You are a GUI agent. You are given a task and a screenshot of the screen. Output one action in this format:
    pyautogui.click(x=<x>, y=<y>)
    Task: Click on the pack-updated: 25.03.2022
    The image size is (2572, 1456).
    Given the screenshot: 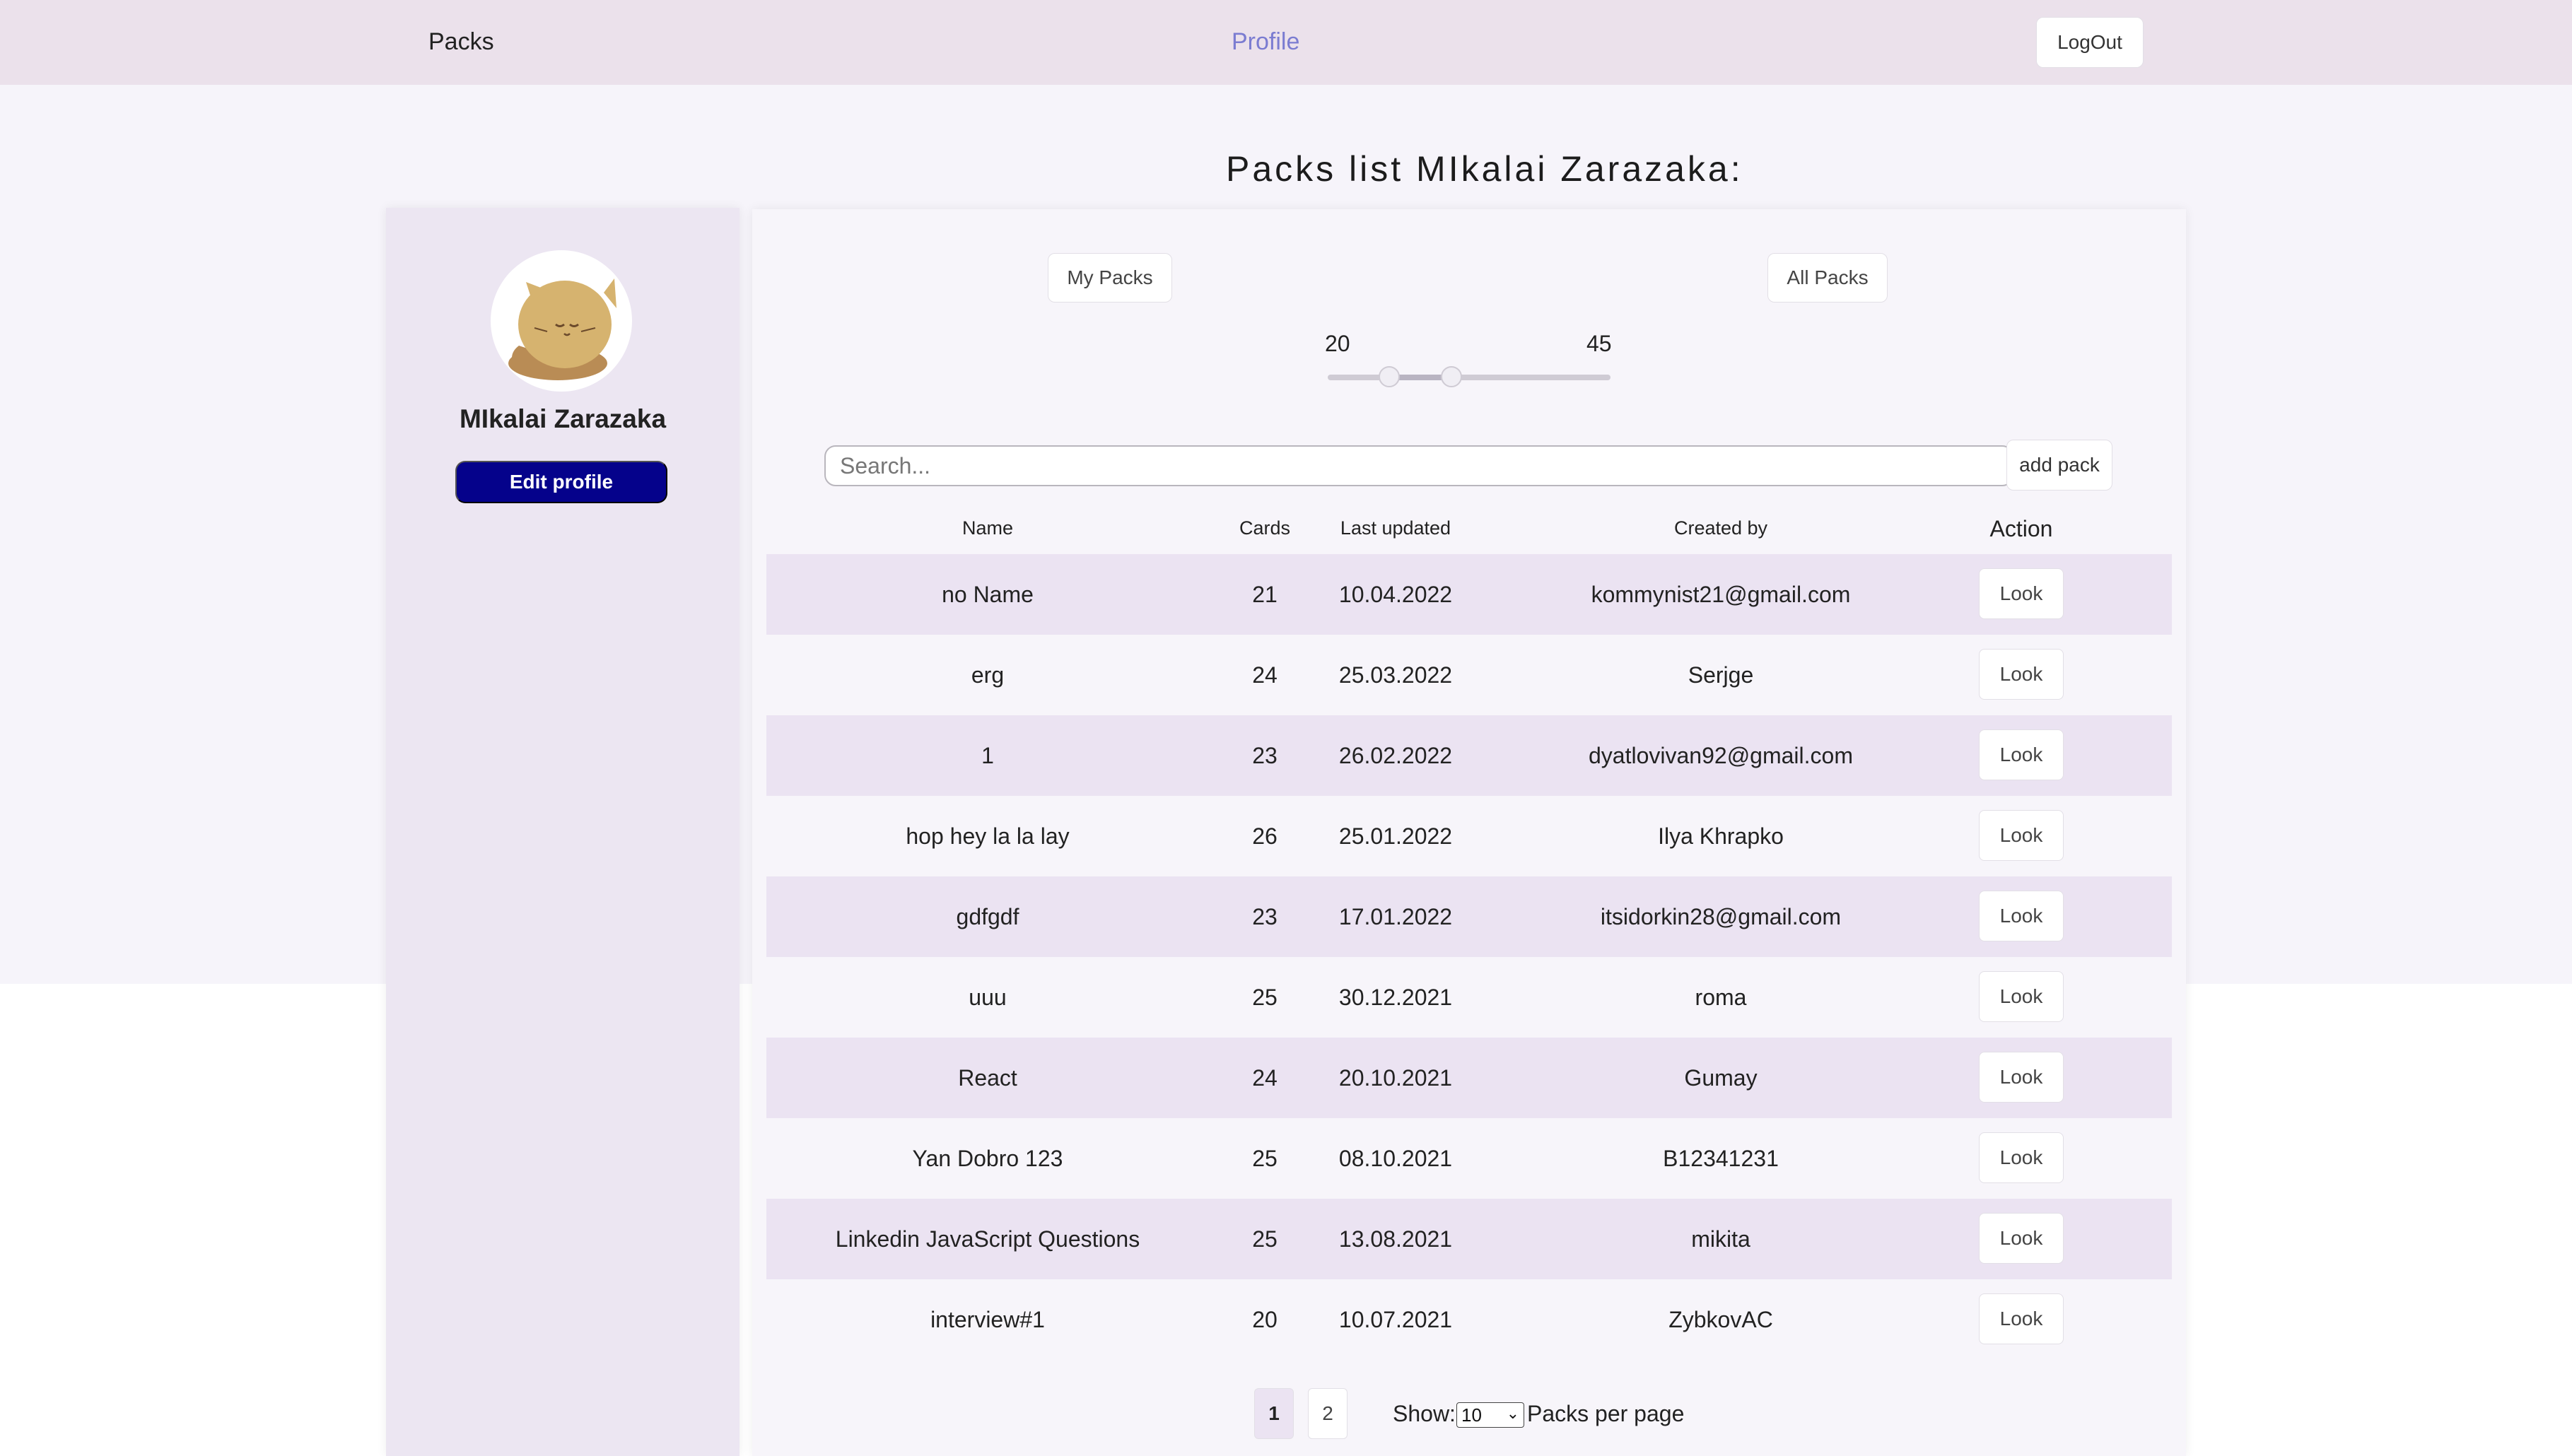 What is the action you would take?
    pyautogui.click(x=1395, y=675)
    